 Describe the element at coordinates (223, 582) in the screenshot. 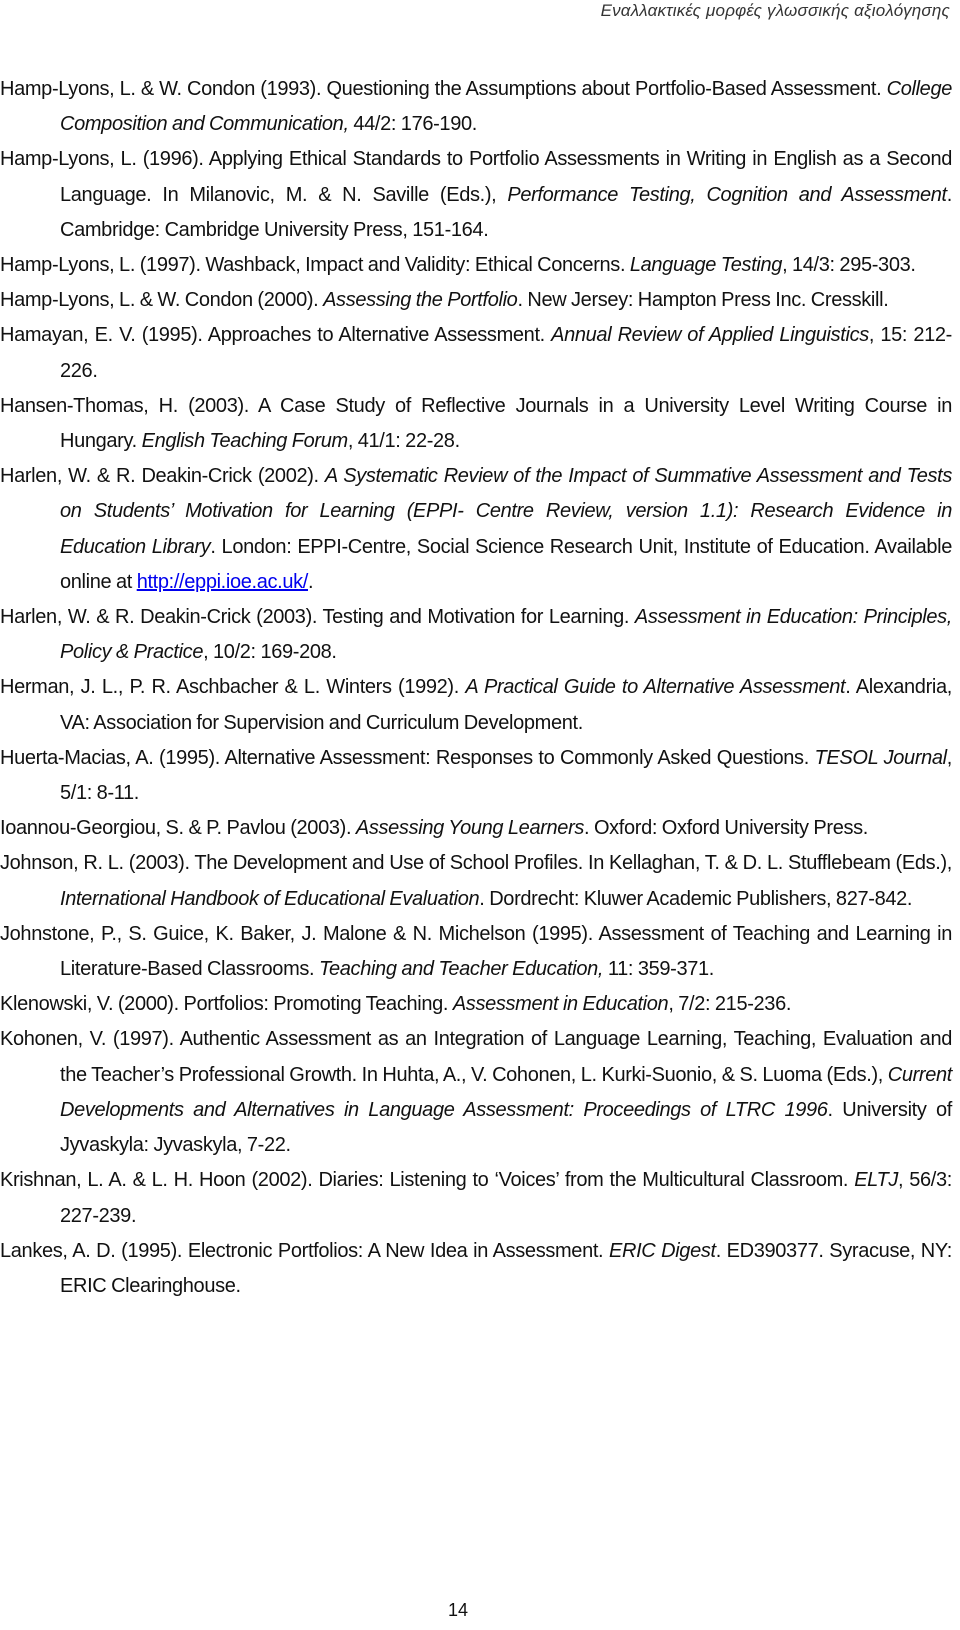

I see `reference-link: http://eppi.ioe.ac.uk/` at that location.